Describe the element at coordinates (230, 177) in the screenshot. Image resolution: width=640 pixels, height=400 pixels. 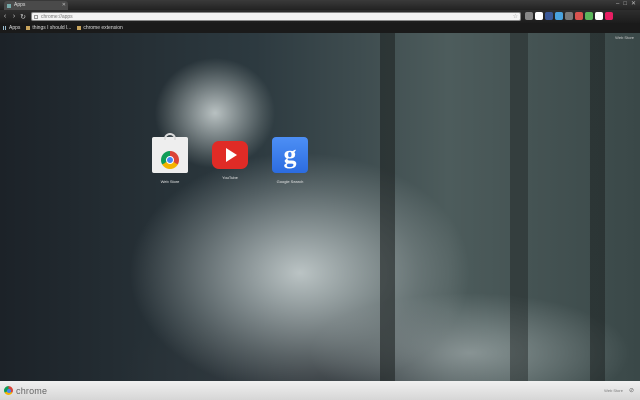
I see `app-label: YouTube` at that location.